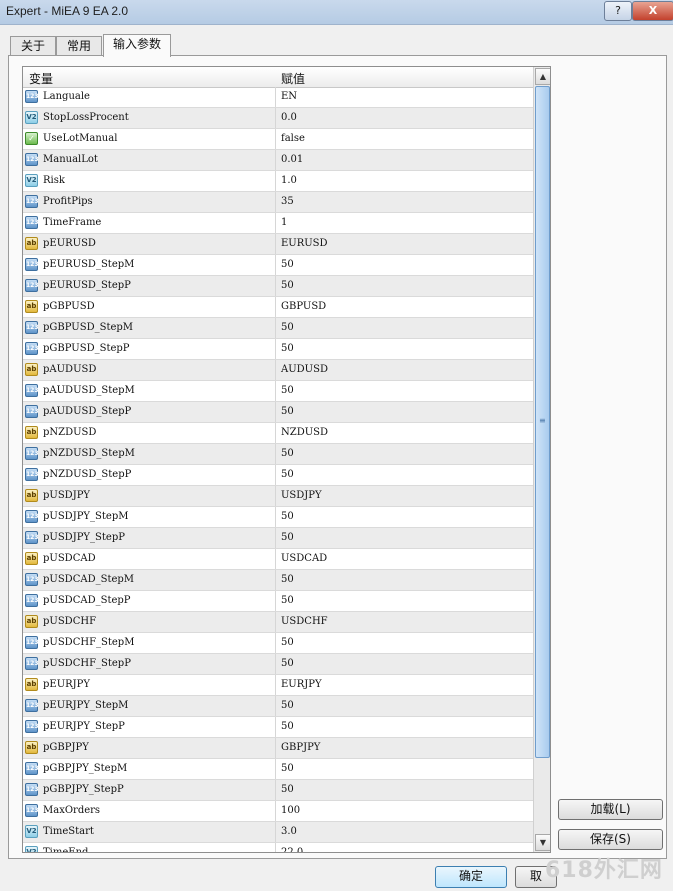  What do you see at coordinates (292, 849) in the screenshot?
I see `variable-value: 22.0` at bounding box center [292, 849].